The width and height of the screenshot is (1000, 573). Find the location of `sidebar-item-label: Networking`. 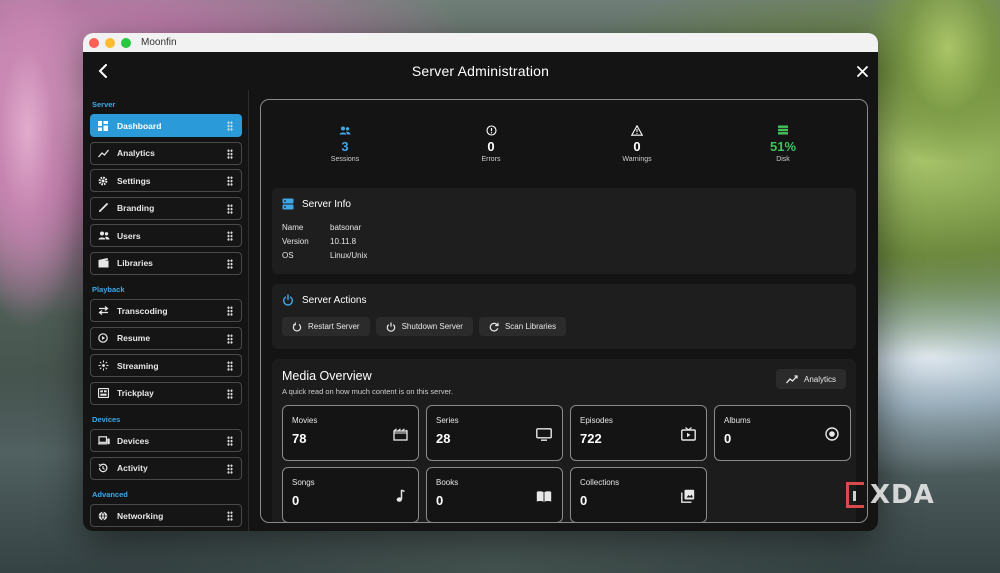

sidebar-item-label: Networking is located at coordinates (140, 515).